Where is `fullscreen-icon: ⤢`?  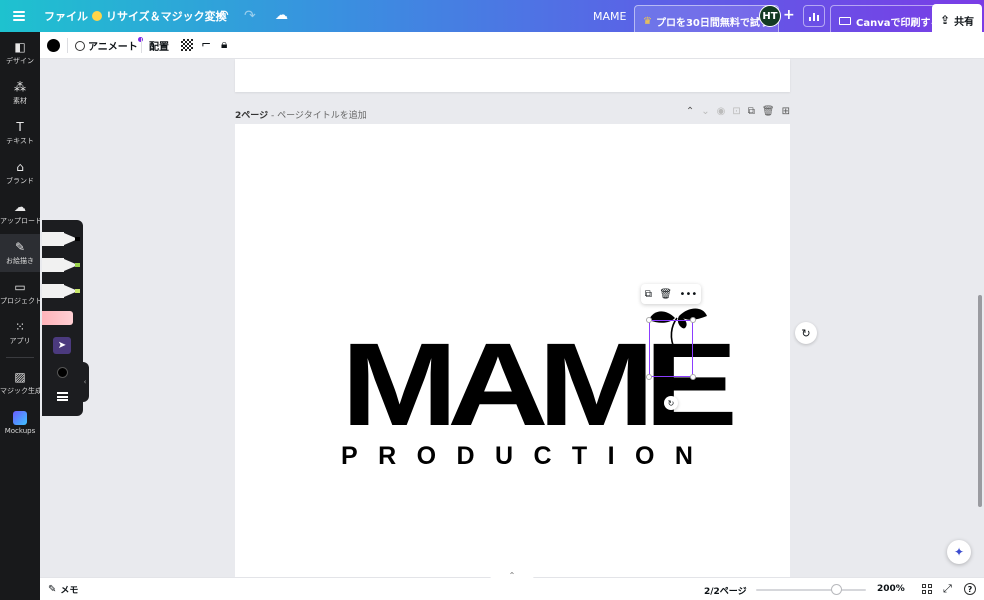 fullscreen-icon: ⤢ is located at coordinates (947, 589).